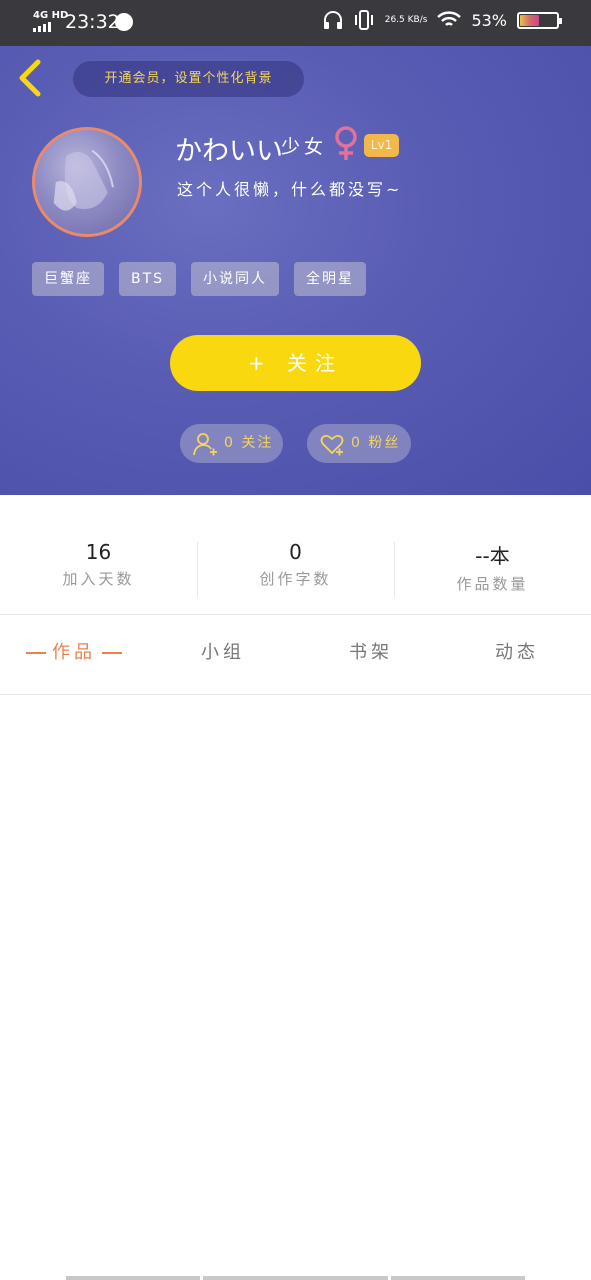 This screenshot has height=1280, width=591. I want to click on tab-bookshelf: 书架, so click(371, 655).